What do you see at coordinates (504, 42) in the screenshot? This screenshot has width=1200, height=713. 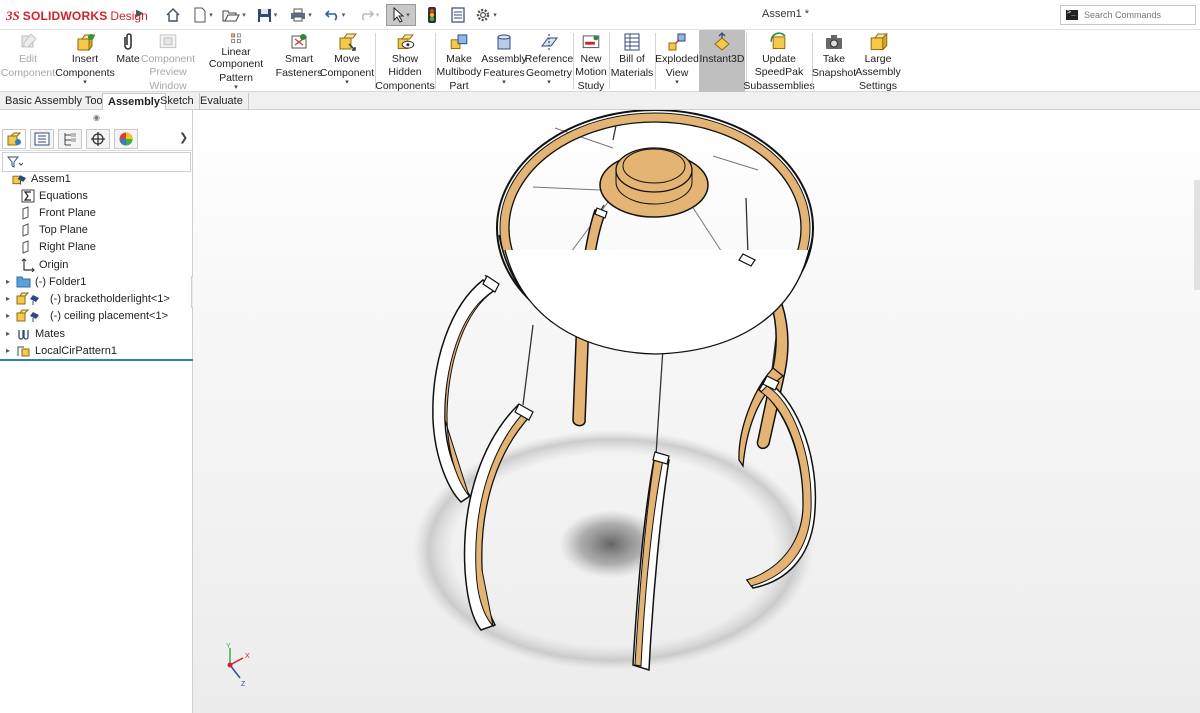 I see `assembly-features-icon` at bounding box center [504, 42].